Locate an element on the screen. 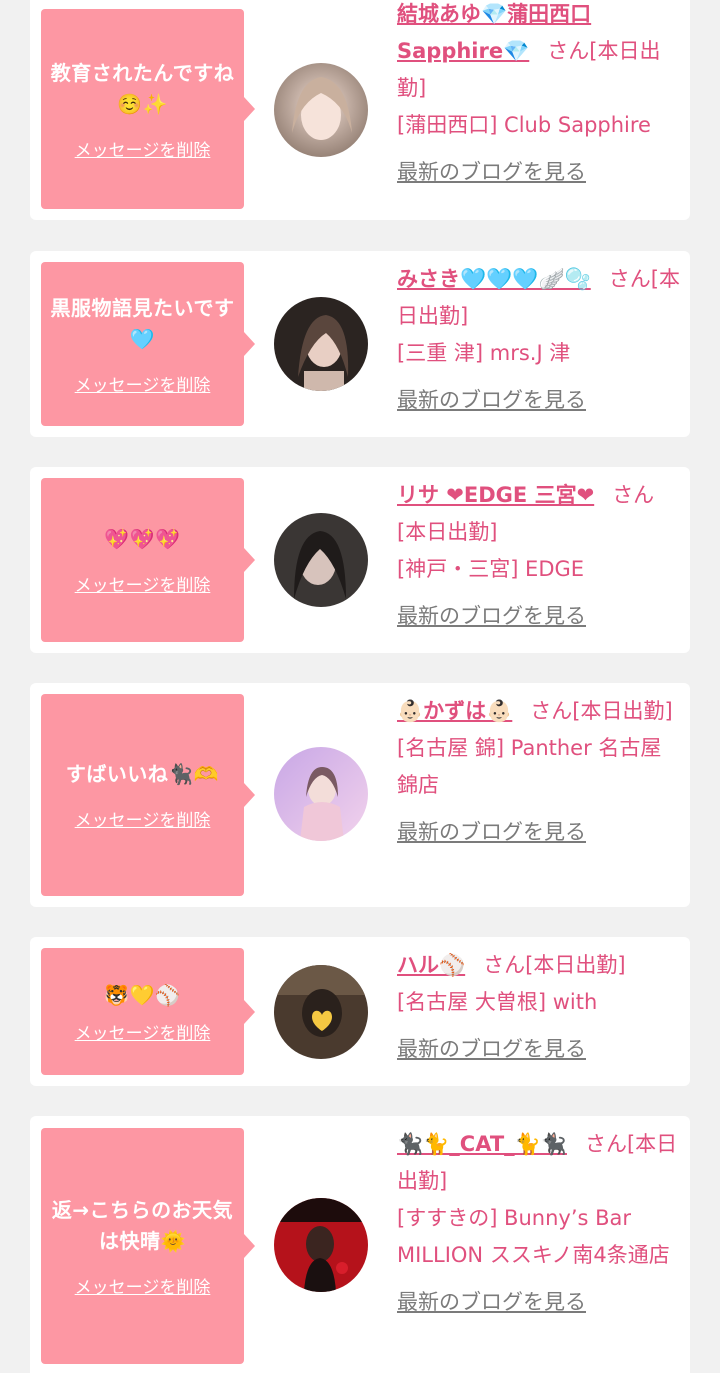 The width and height of the screenshot is (720, 1373). shop-name: [三重 津] mrs.J 津 is located at coordinates (484, 353).